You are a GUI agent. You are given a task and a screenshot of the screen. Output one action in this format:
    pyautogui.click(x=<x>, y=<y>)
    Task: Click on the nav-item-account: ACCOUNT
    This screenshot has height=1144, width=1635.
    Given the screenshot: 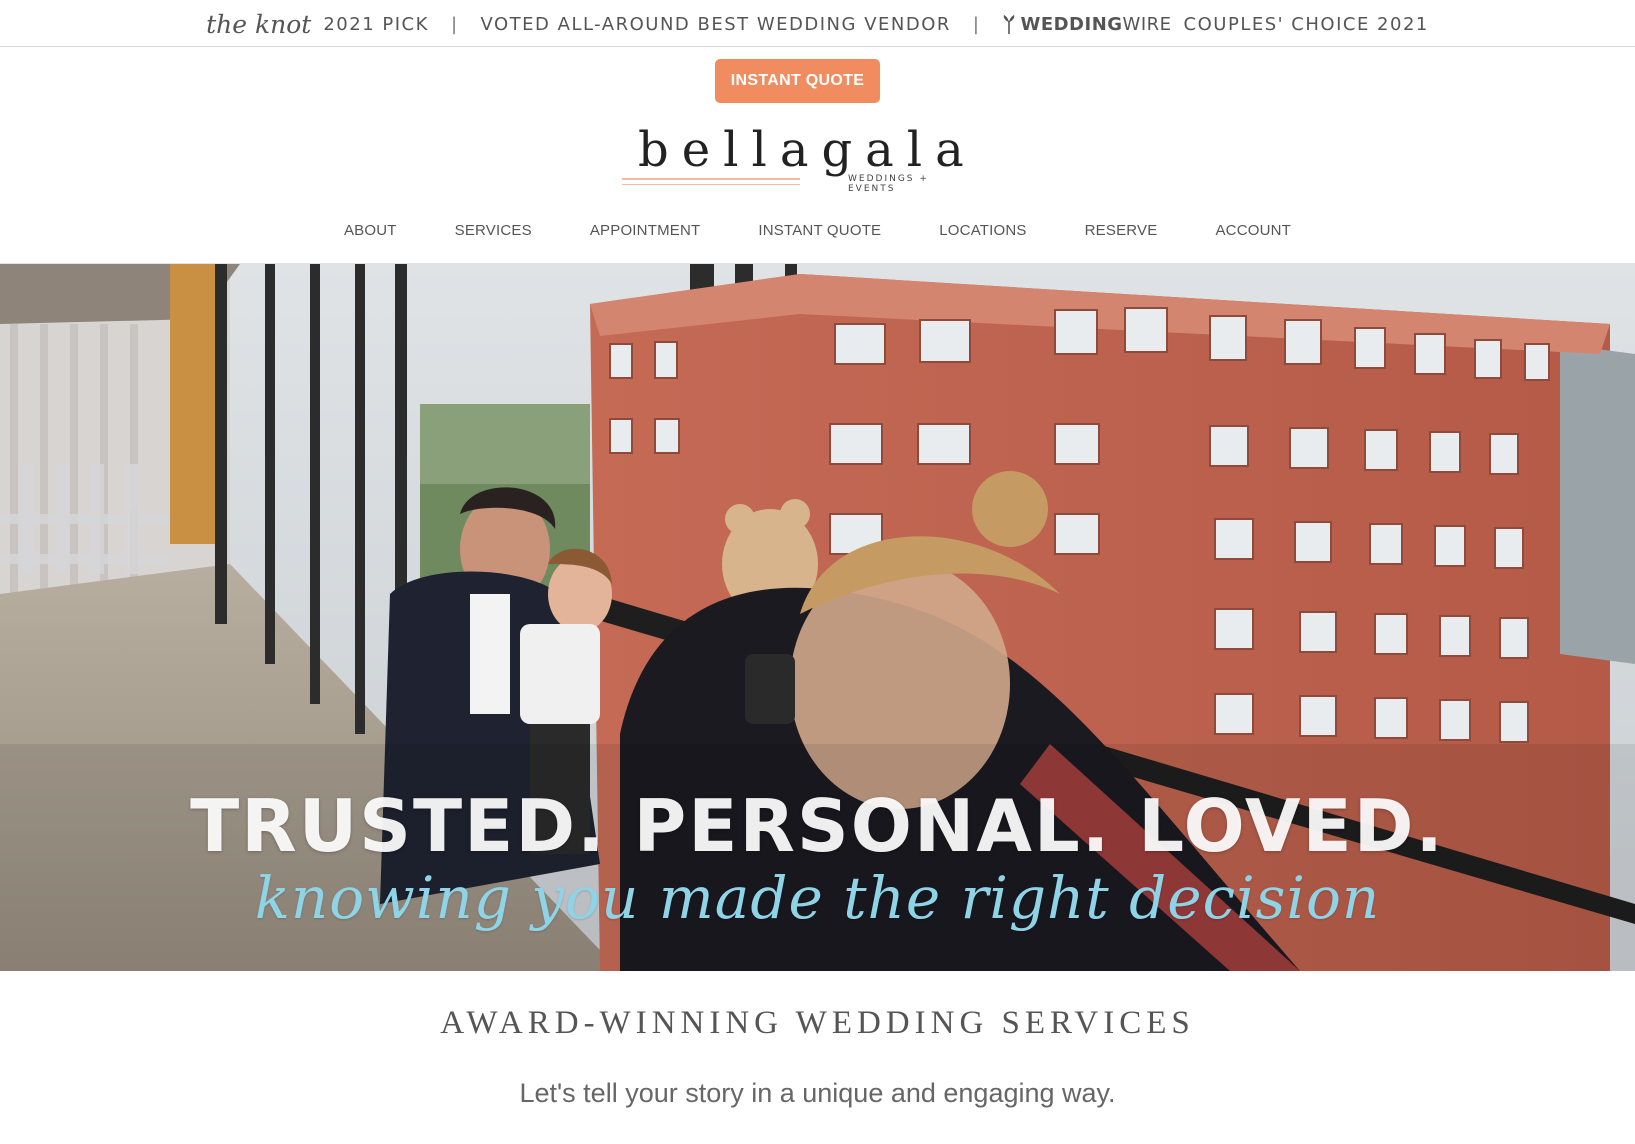 What is the action you would take?
    pyautogui.click(x=1253, y=235)
    